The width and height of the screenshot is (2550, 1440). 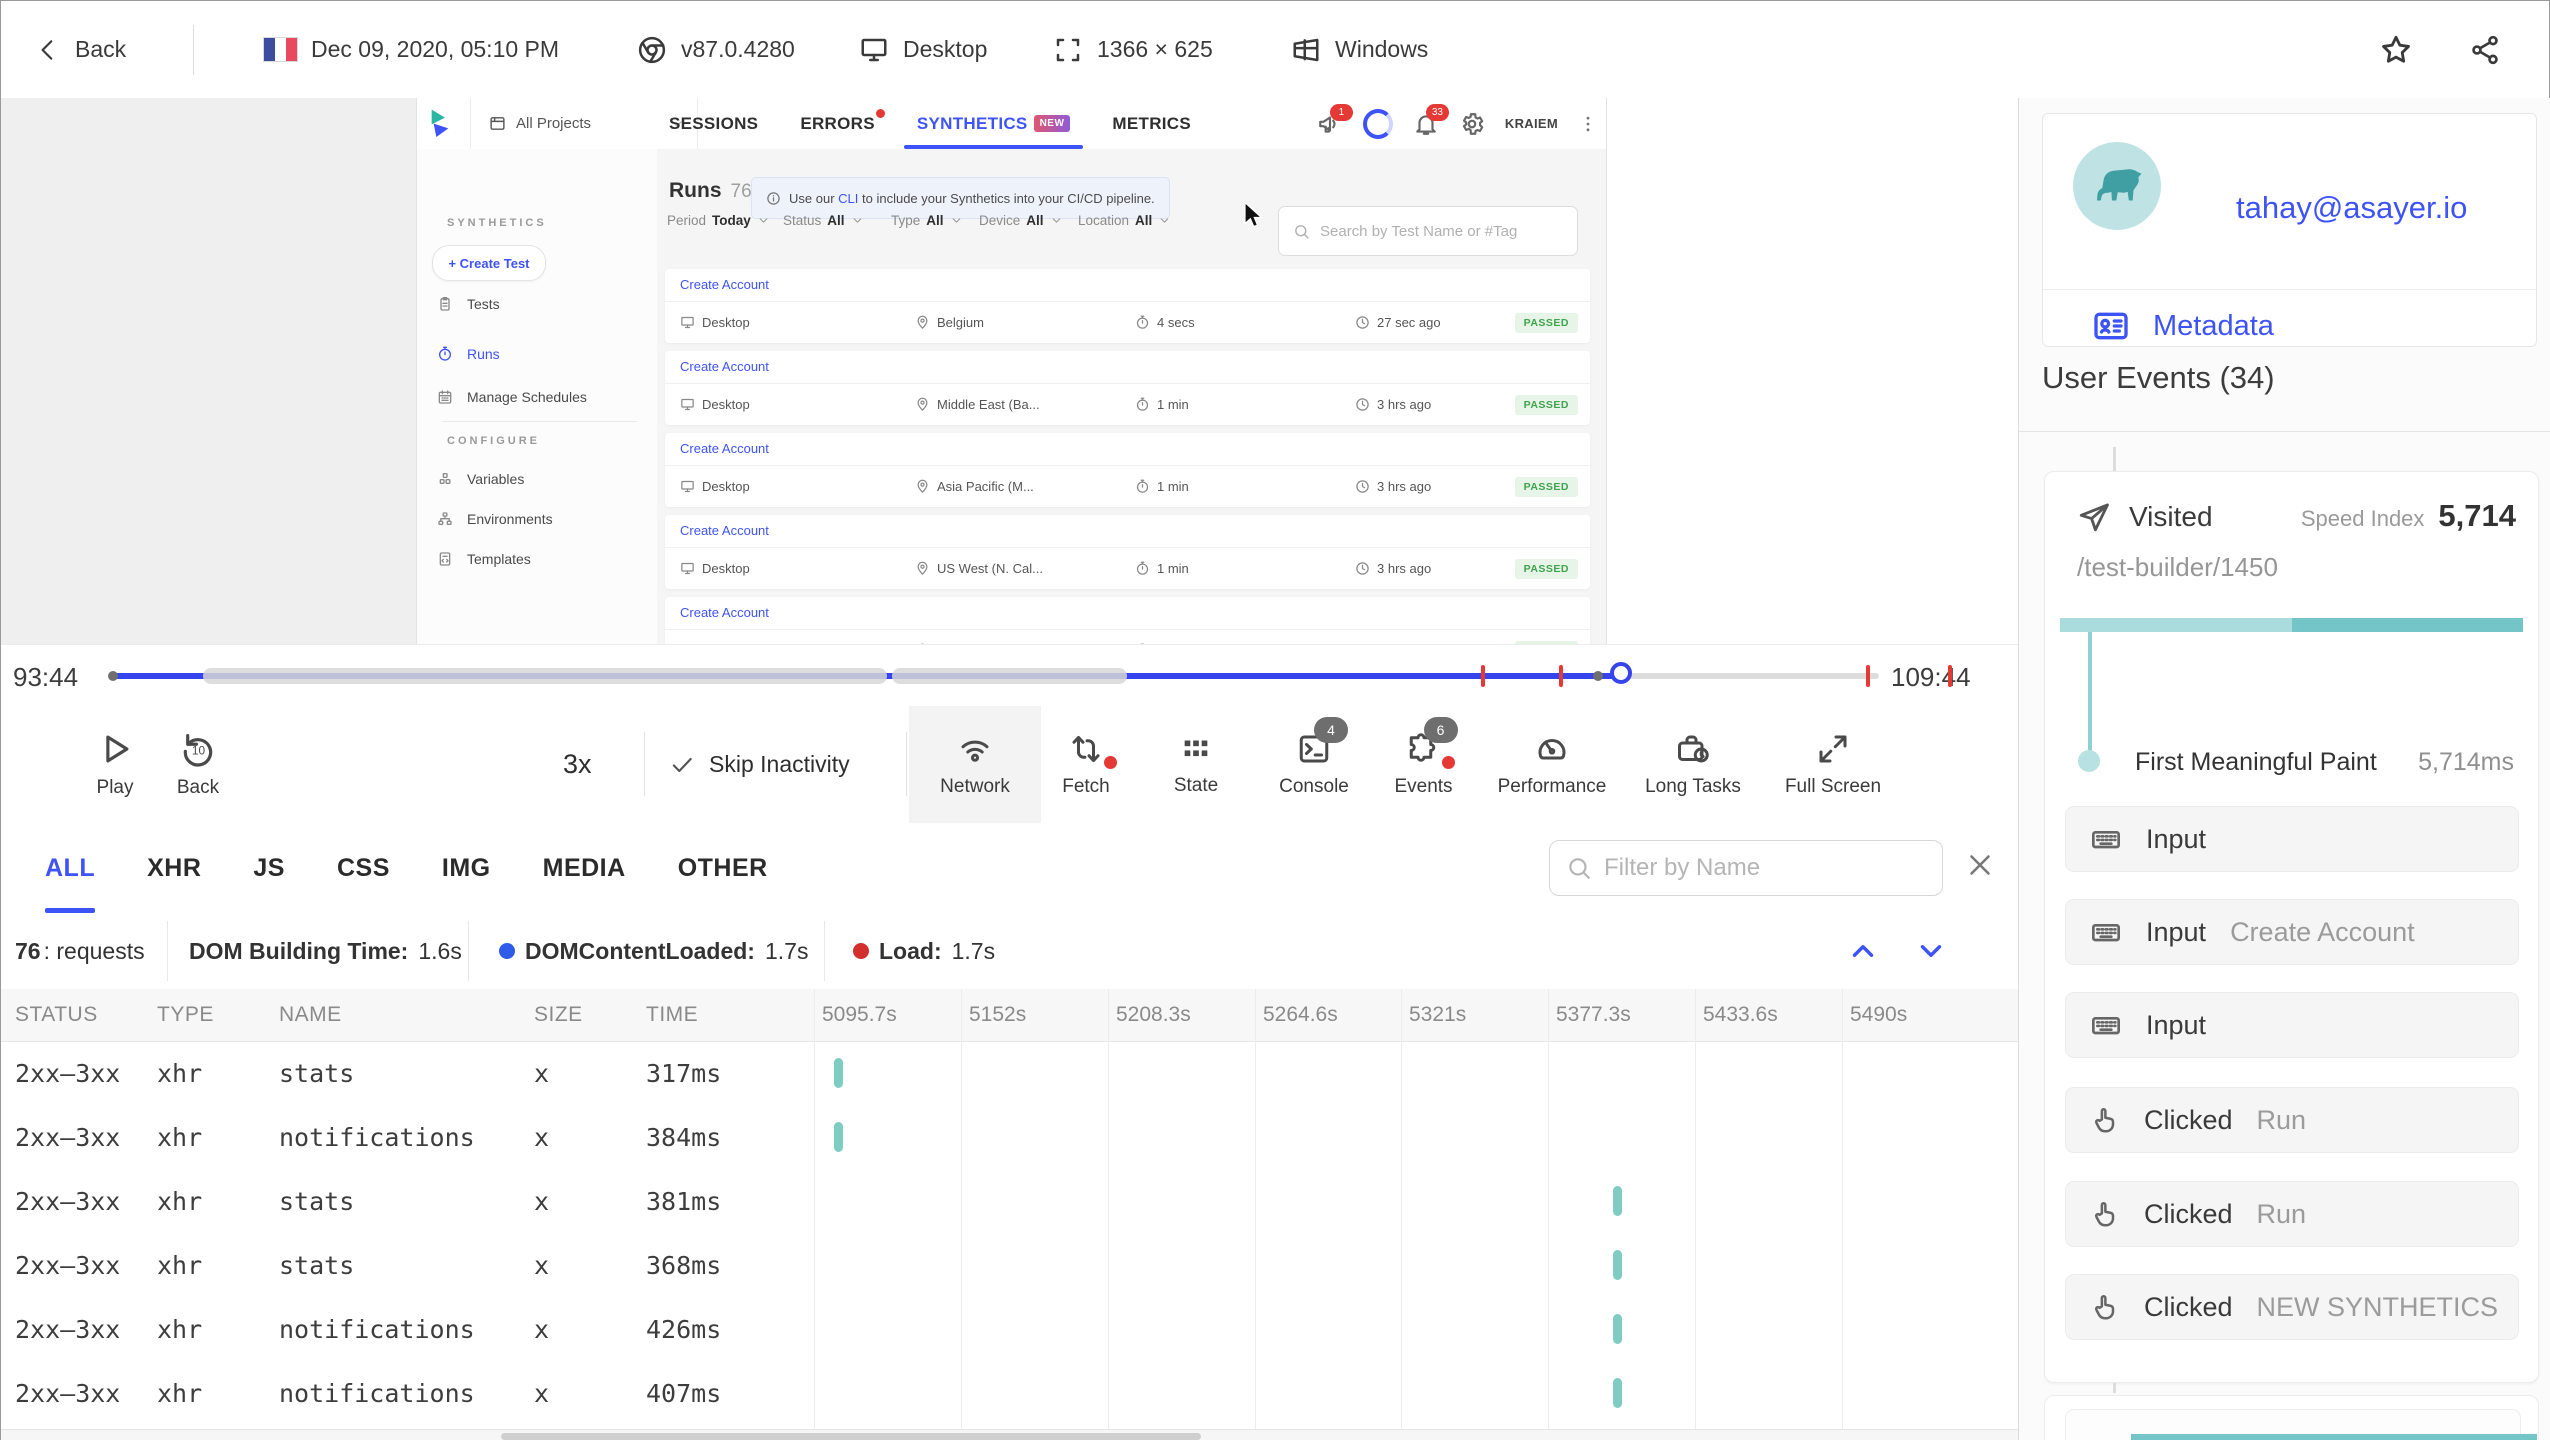 I want to click on panel-toggle-full-screen: Full Screen, so click(x=1833, y=764).